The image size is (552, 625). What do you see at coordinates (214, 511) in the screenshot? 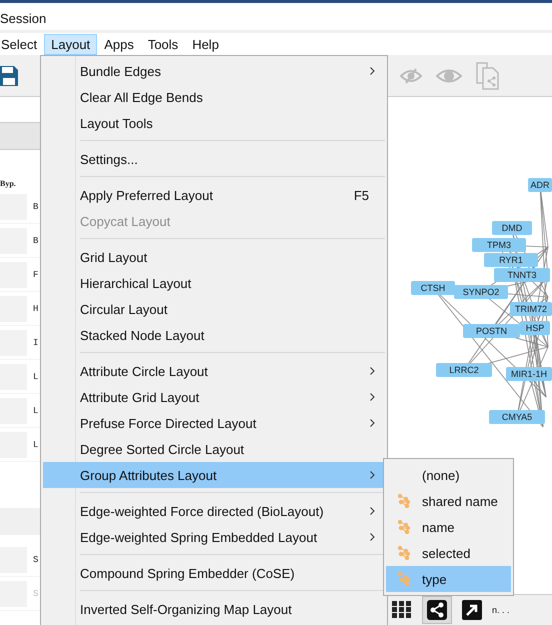
I see `menu-item: Edge-weighted Force directed (BioLayout)` at bounding box center [214, 511].